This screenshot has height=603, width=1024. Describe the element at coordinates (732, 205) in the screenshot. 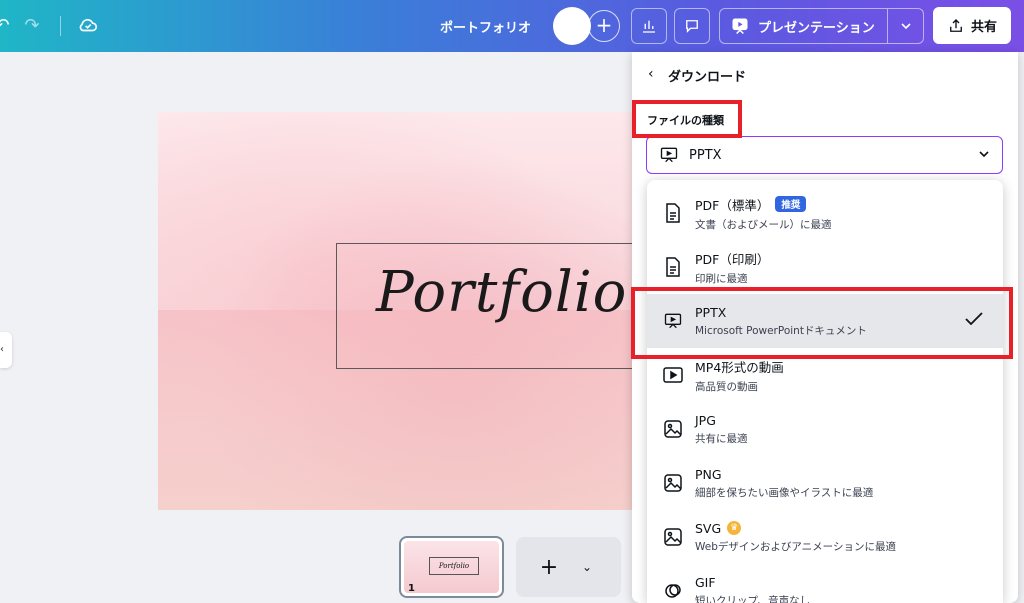

I see `option-name: PDF（標準）` at that location.